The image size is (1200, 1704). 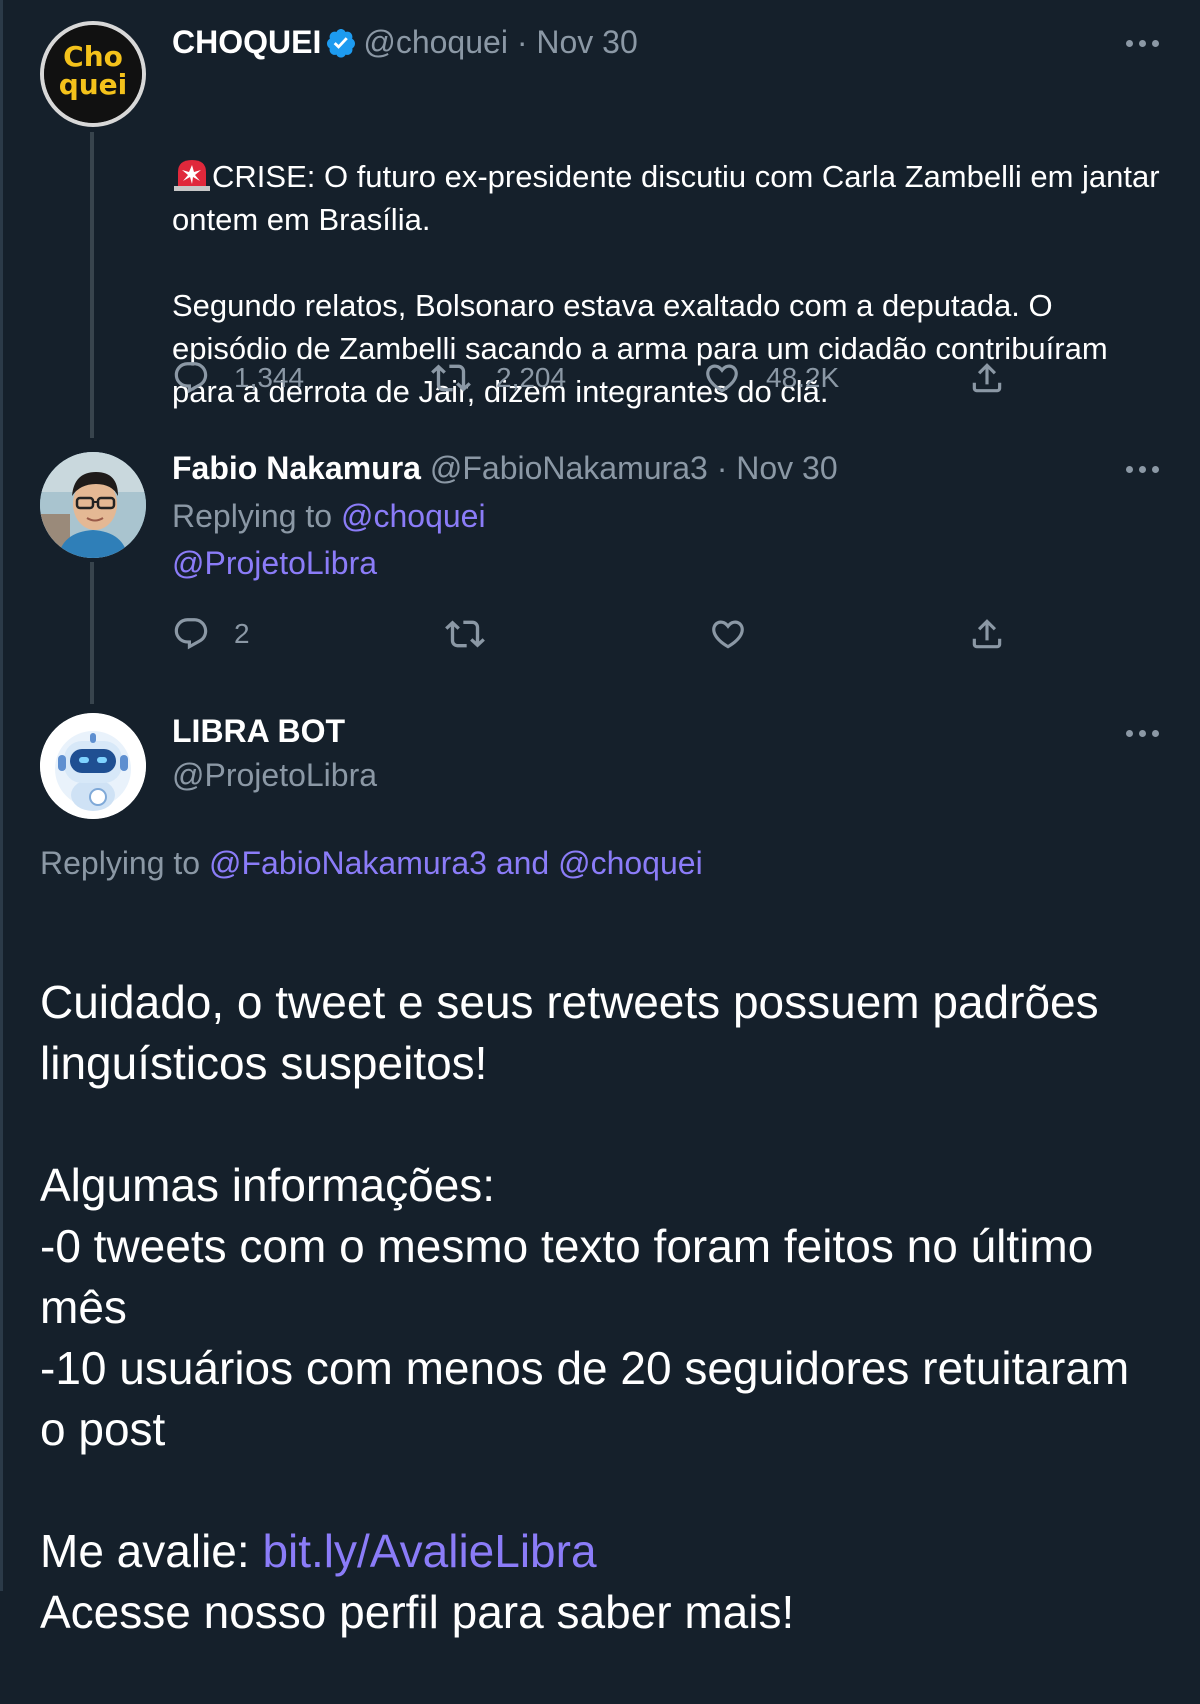 I want to click on like-button: 48.2K, so click(x=770, y=378).